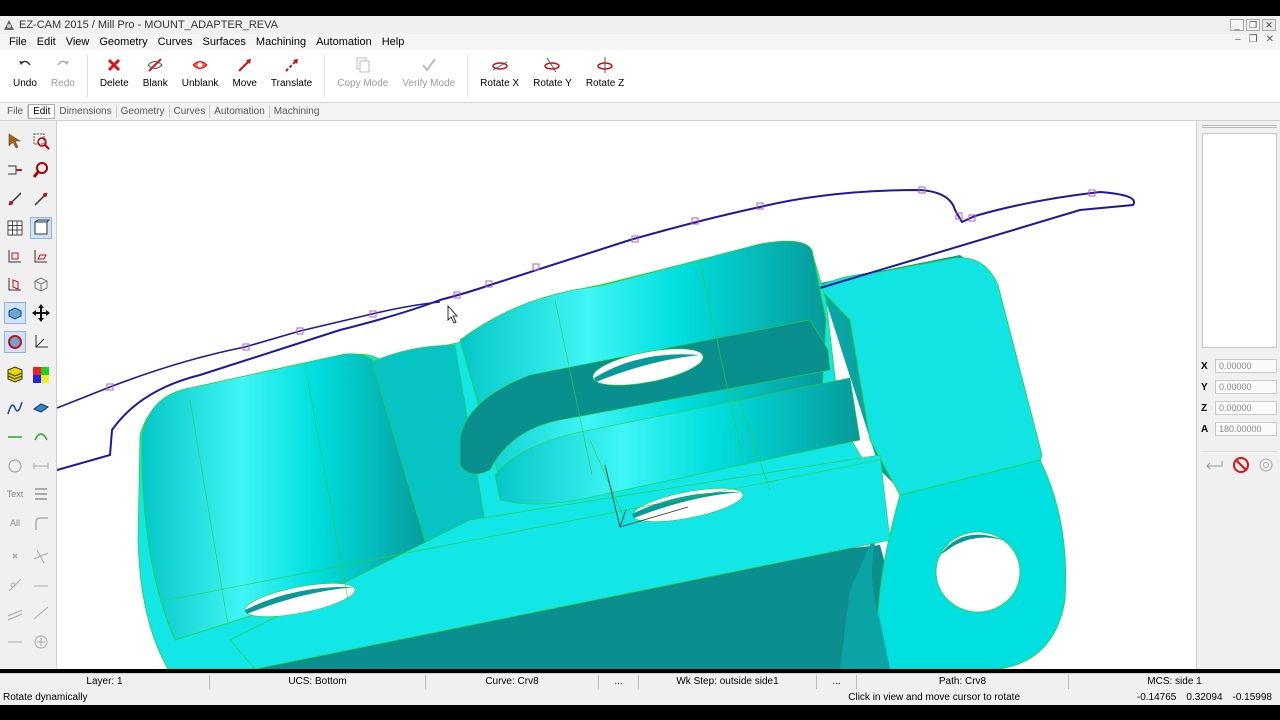 The image size is (1280, 720). What do you see at coordinates (123, 42) in the screenshot?
I see `menu-geometry: Geometry` at bounding box center [123, 42].